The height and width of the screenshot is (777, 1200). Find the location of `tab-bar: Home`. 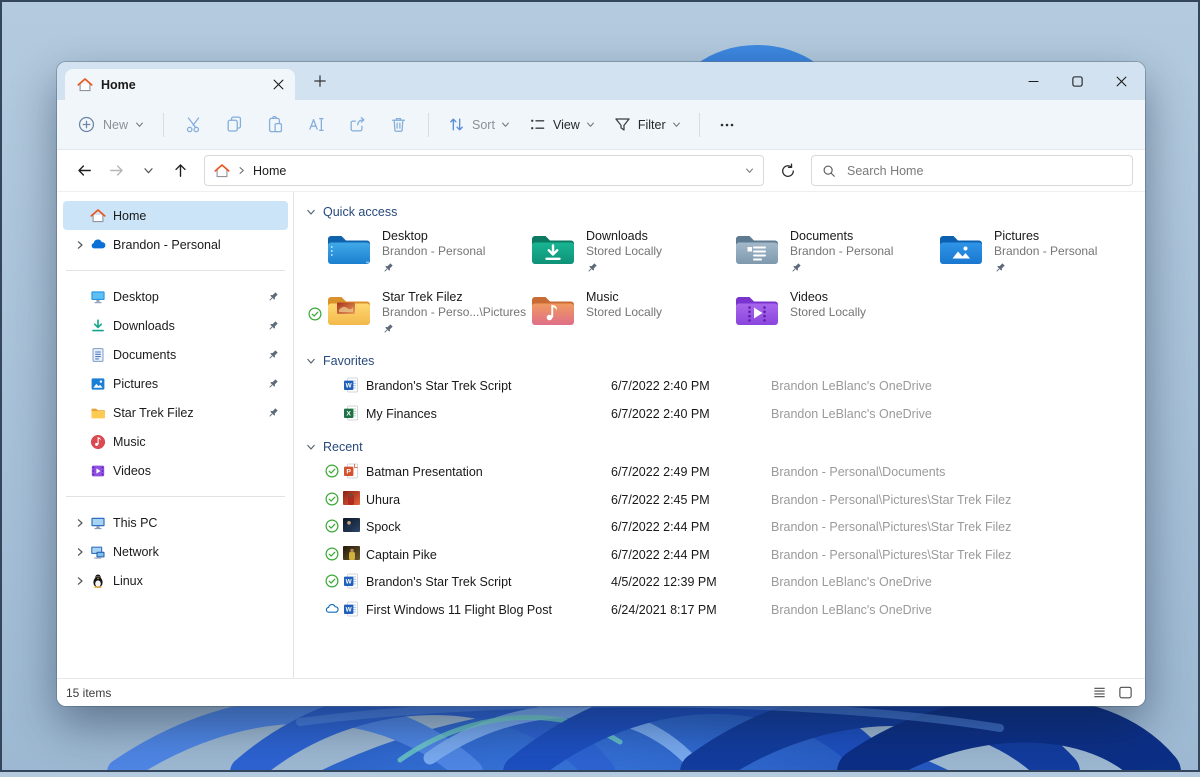

tab-bar: Home is located at coordinates (601, 81).